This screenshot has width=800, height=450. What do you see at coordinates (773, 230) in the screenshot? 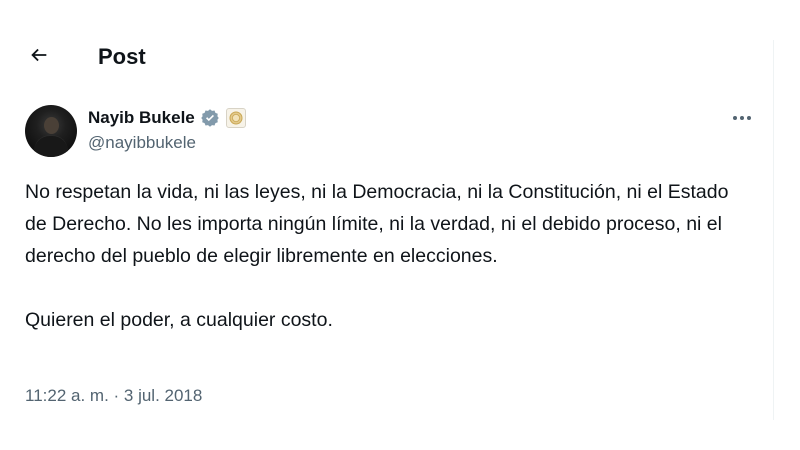
I see `column-divider` at bounding box center [773, 230].